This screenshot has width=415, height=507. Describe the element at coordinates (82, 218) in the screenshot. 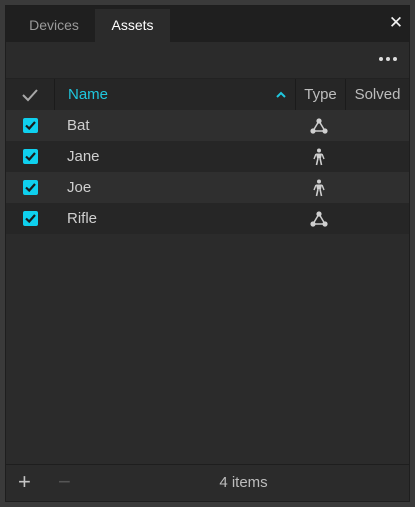

I see `asset-name: Rifle` at that location.